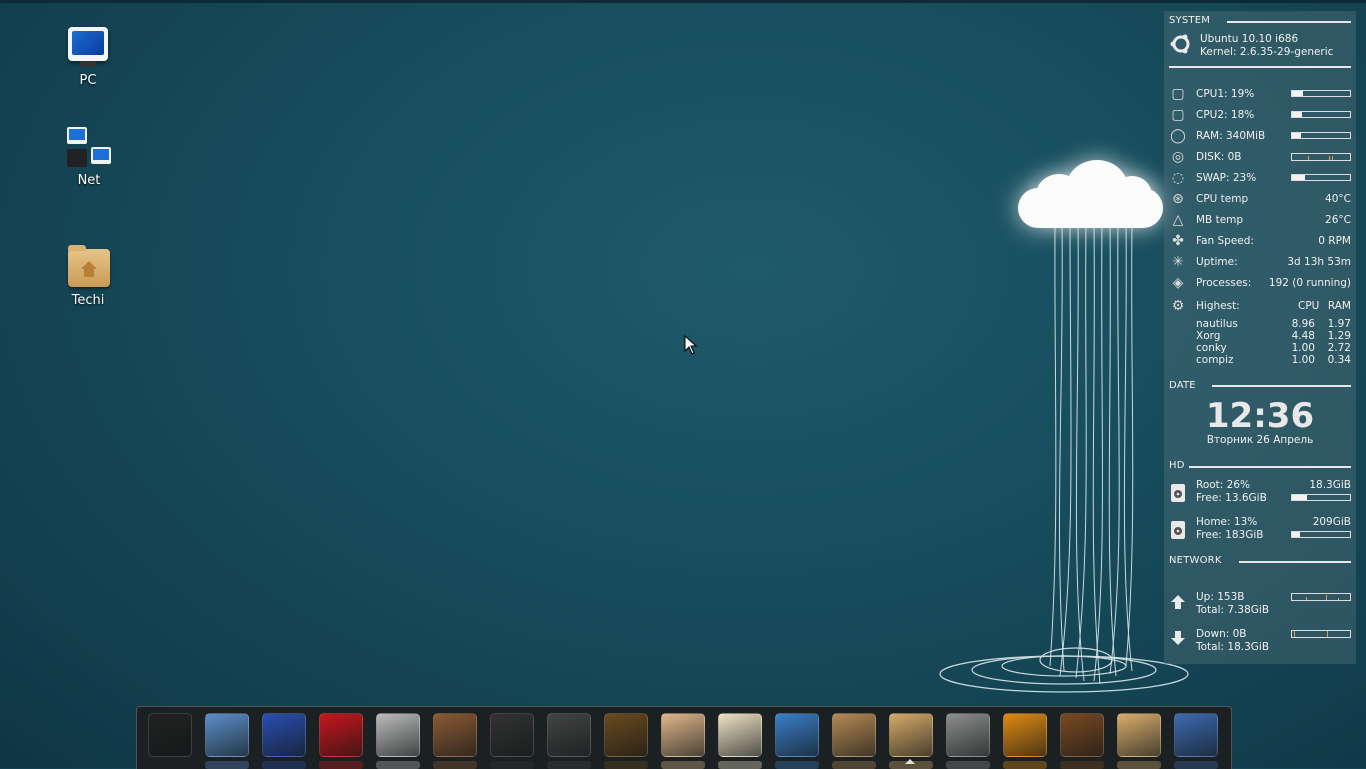 This screenshot has height=769, width=1366. I want to click on net-down-total: Total: 18.3GiB, so click(1233, 647).